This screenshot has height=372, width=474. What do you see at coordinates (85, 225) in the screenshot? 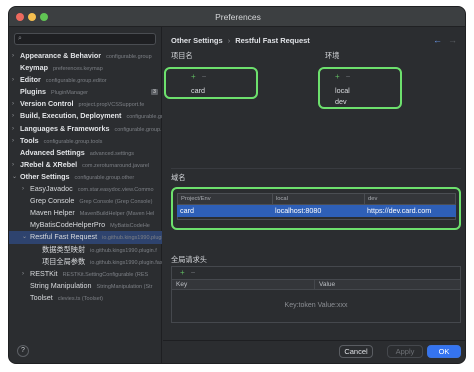
I see `sidebar-item: MyBatisCodeHelperPro MyBatisCodeHe` at bounding box center [85, 225].